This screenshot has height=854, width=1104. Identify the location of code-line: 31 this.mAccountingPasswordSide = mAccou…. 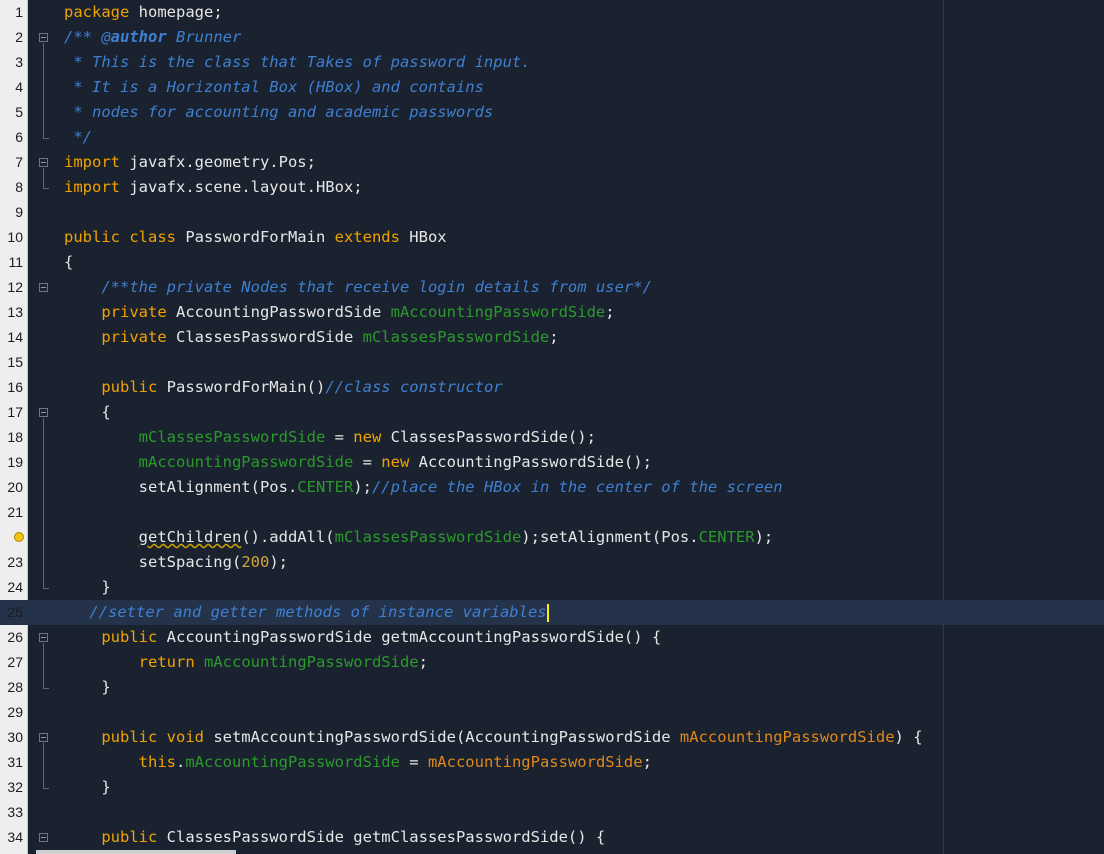
(552, 762).